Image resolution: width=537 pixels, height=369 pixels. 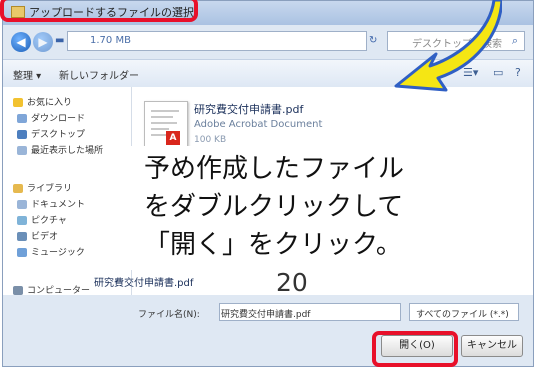 What do you see at coordinates (514, 40) in the screenshot?
I see `search-icon: ⌕` at bounding box center [514, 40].